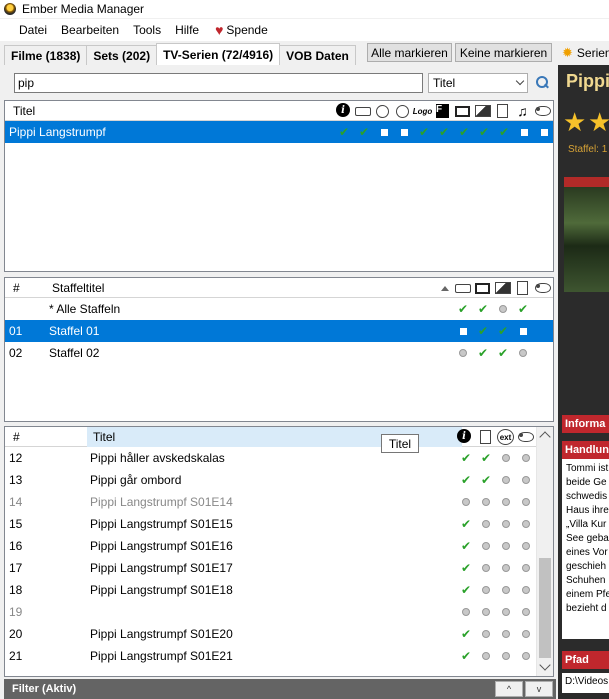  What do you see at coordinates (44, 689) in the screenshot?
I see `filter-label: Filter (Aktiv)` at bounding box center [44, 689].